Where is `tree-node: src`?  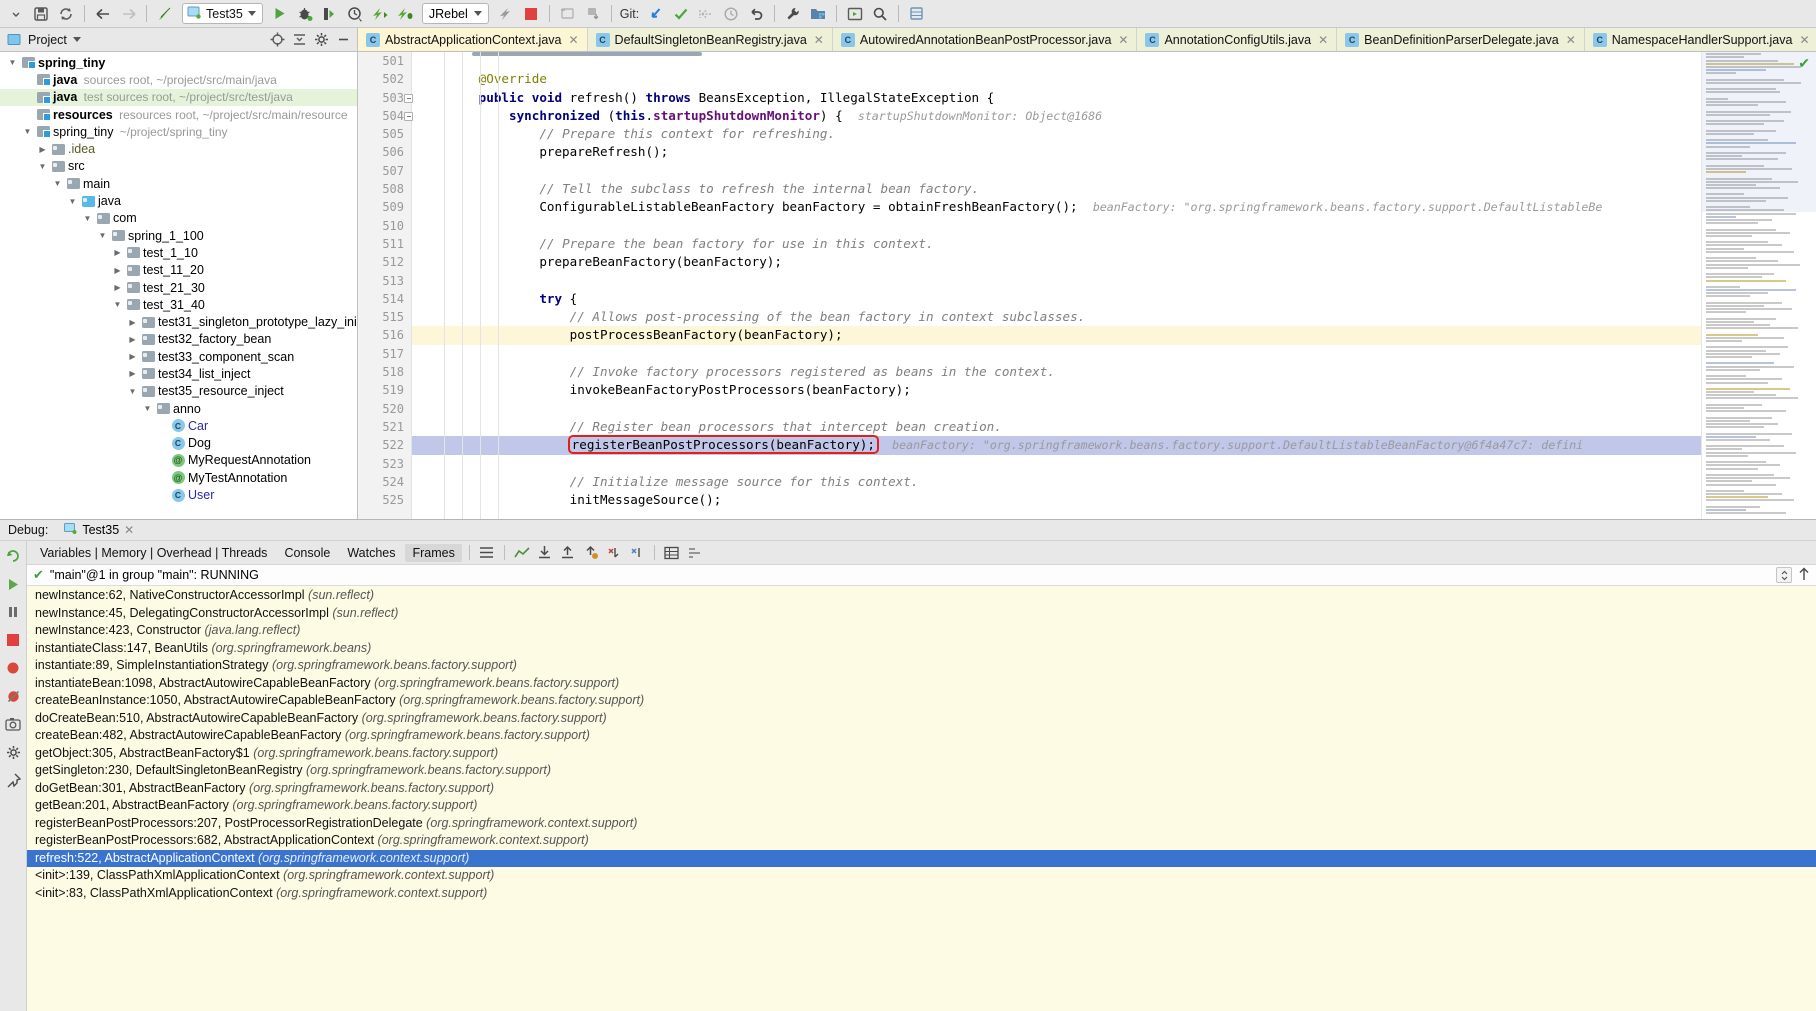
tree-node: src is located at coordinates (178, 166).